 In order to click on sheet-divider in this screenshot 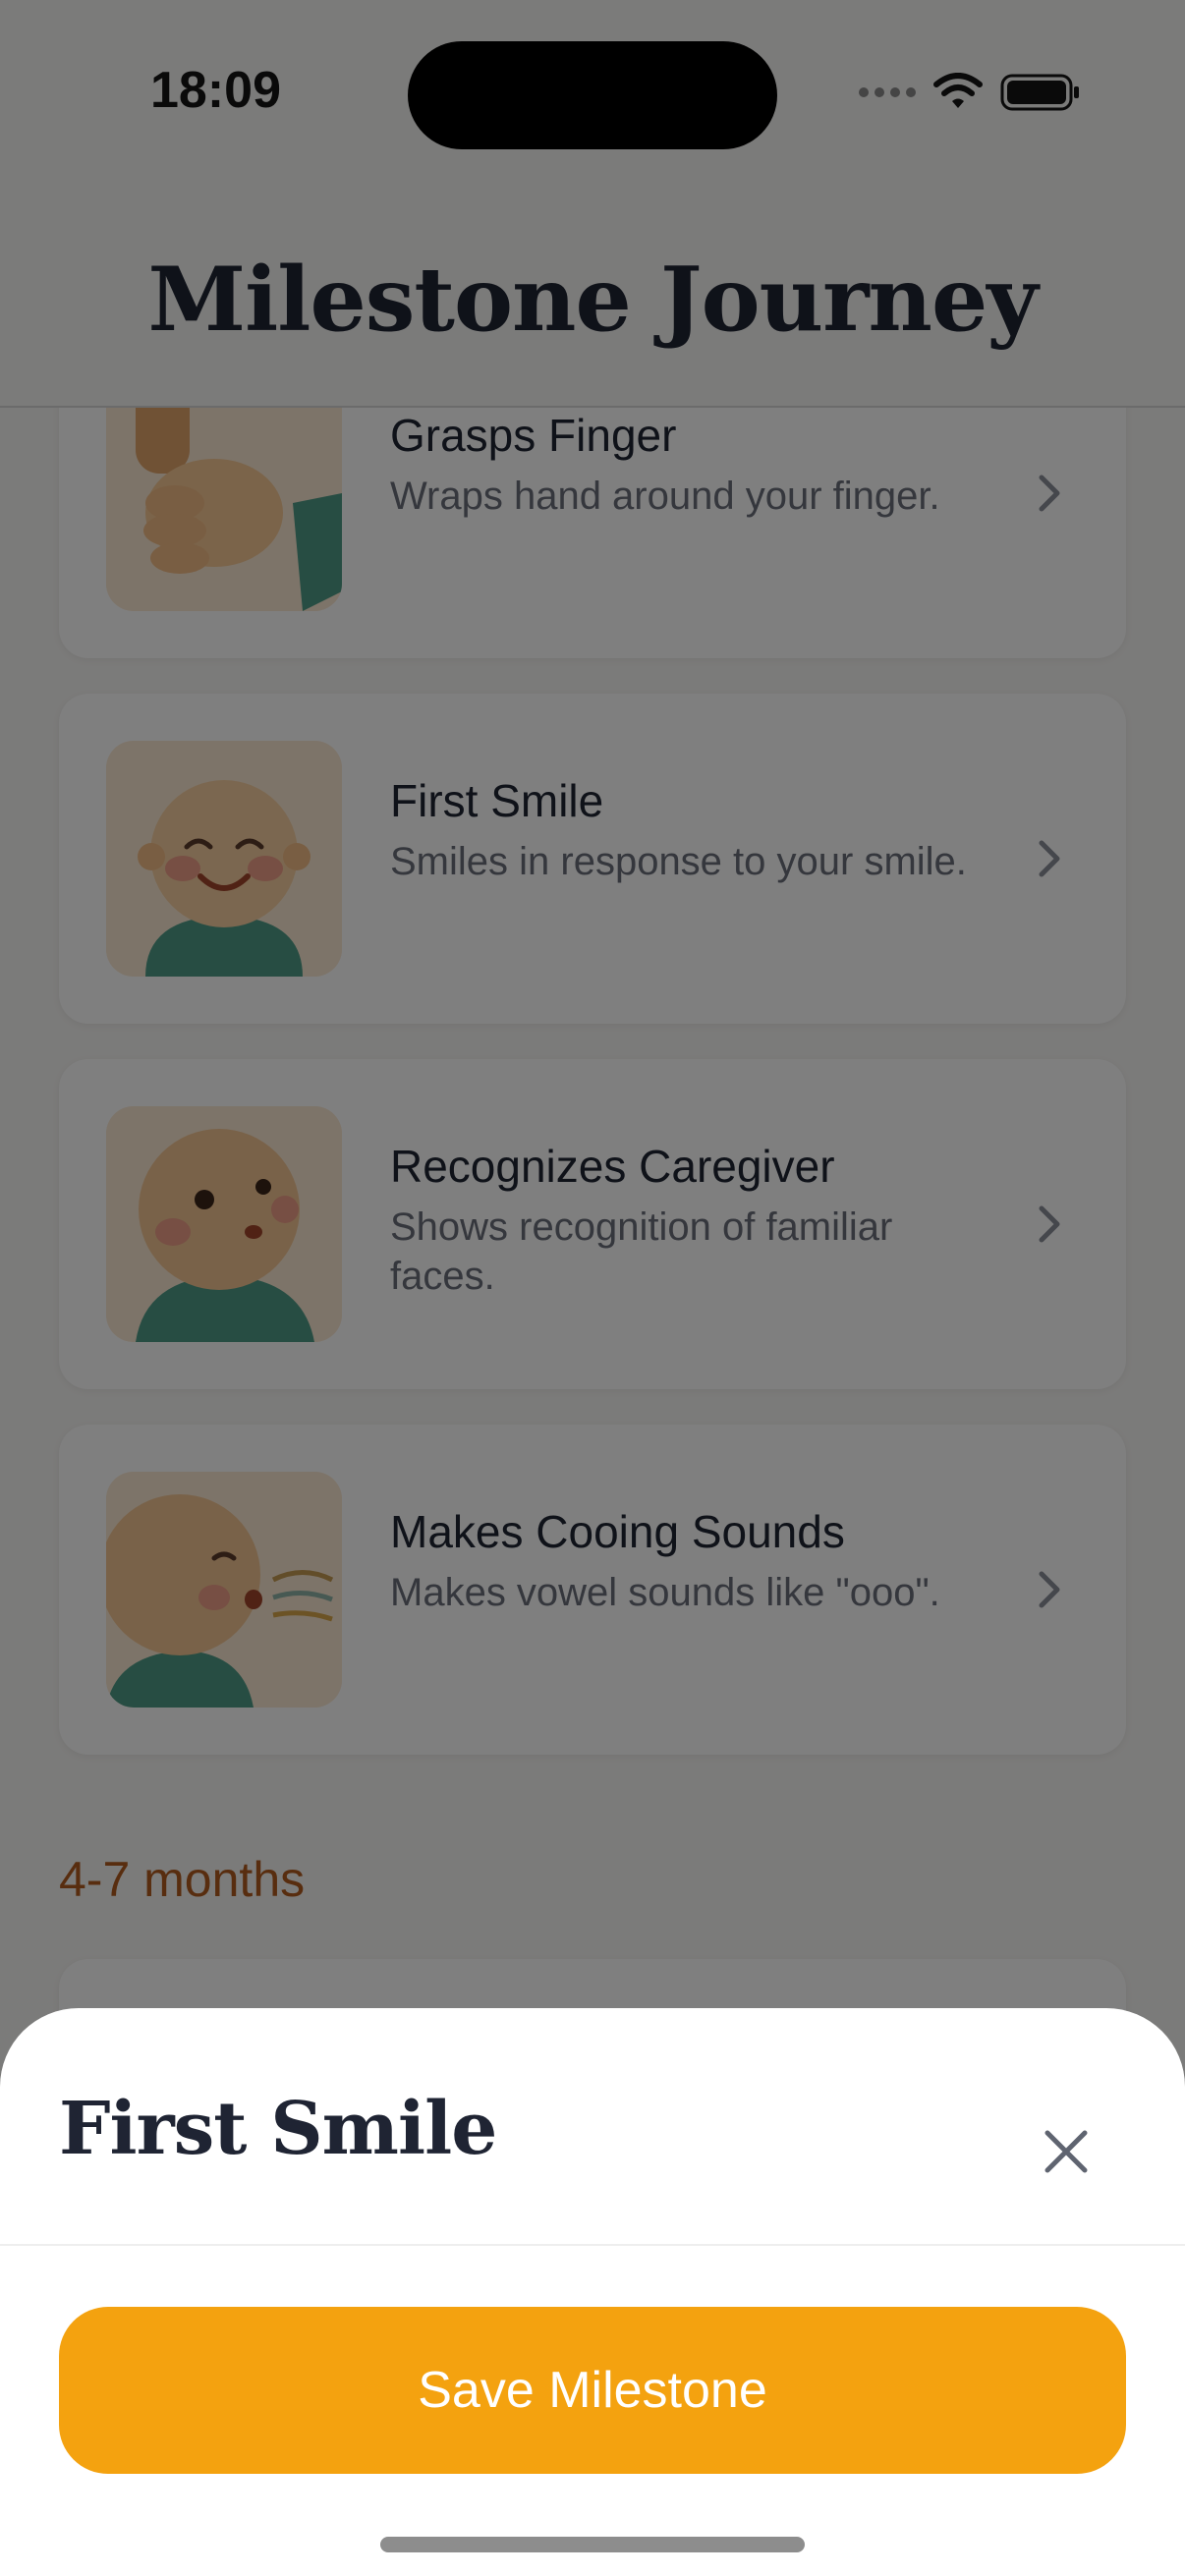, I will do `click(592, 2245)`.